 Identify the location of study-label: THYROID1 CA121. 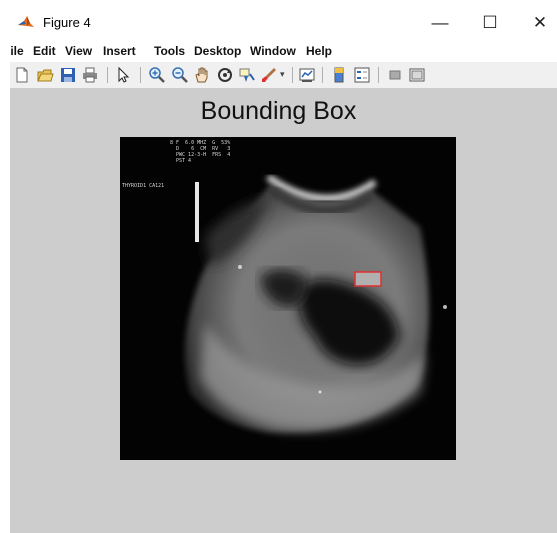
(143, 186).